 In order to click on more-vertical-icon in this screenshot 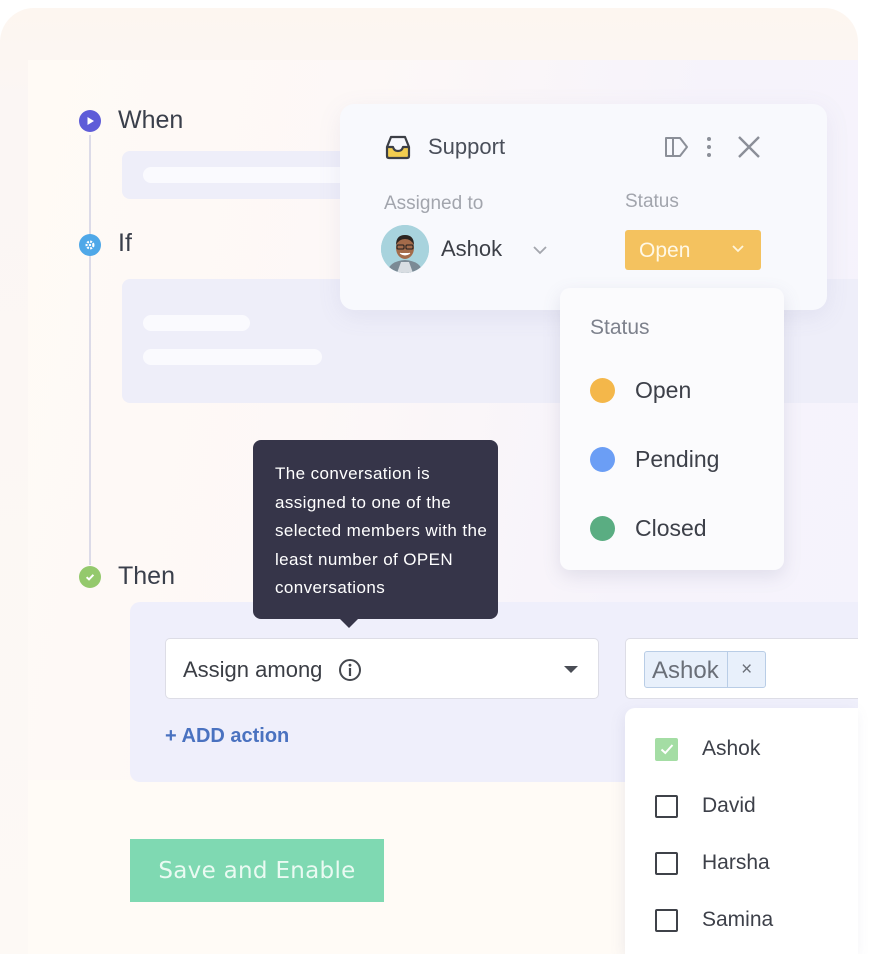, I will do `click(709, 147)`.